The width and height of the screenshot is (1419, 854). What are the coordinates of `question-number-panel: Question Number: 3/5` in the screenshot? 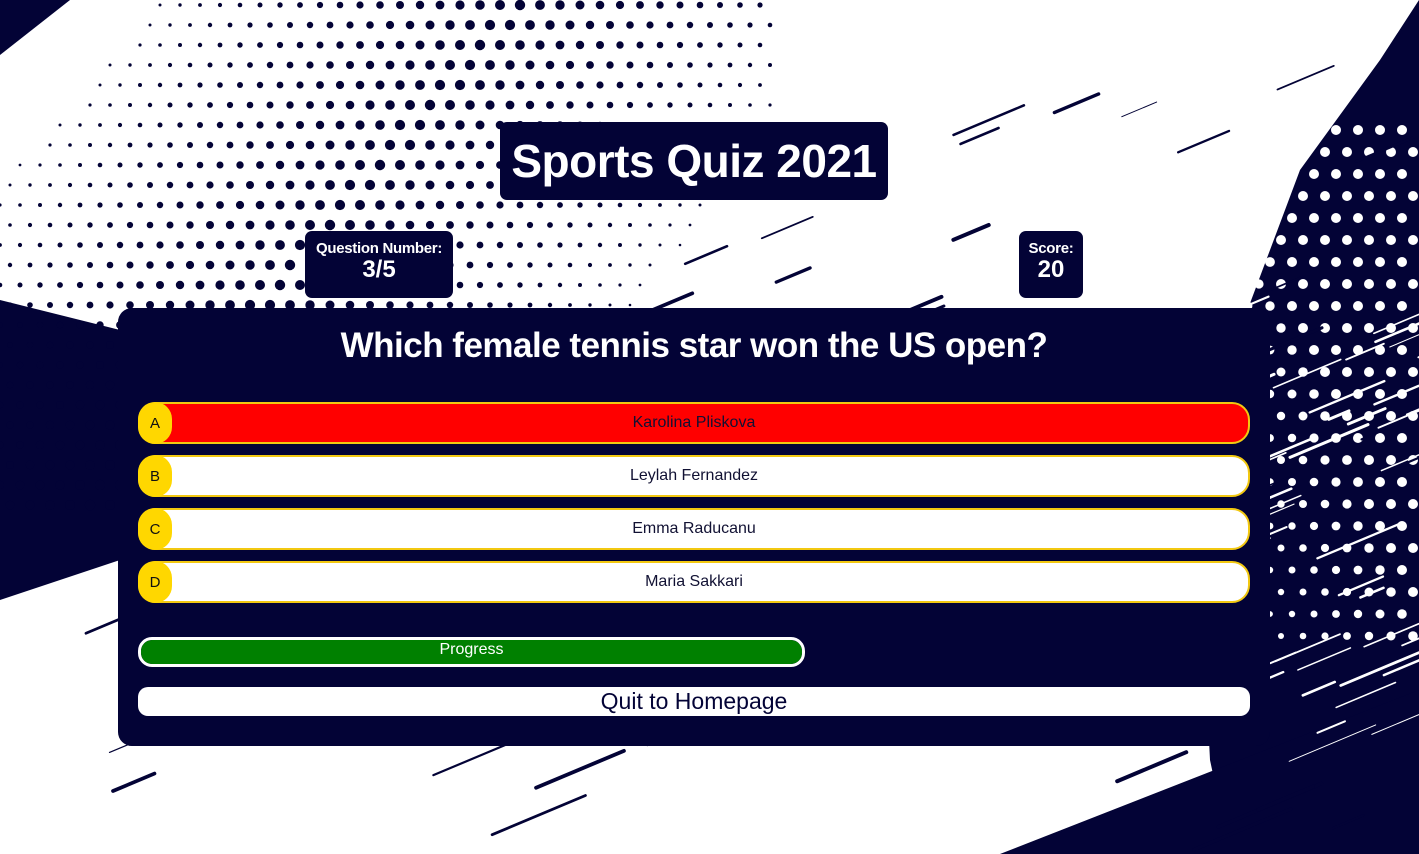 It's located at (379, 264).